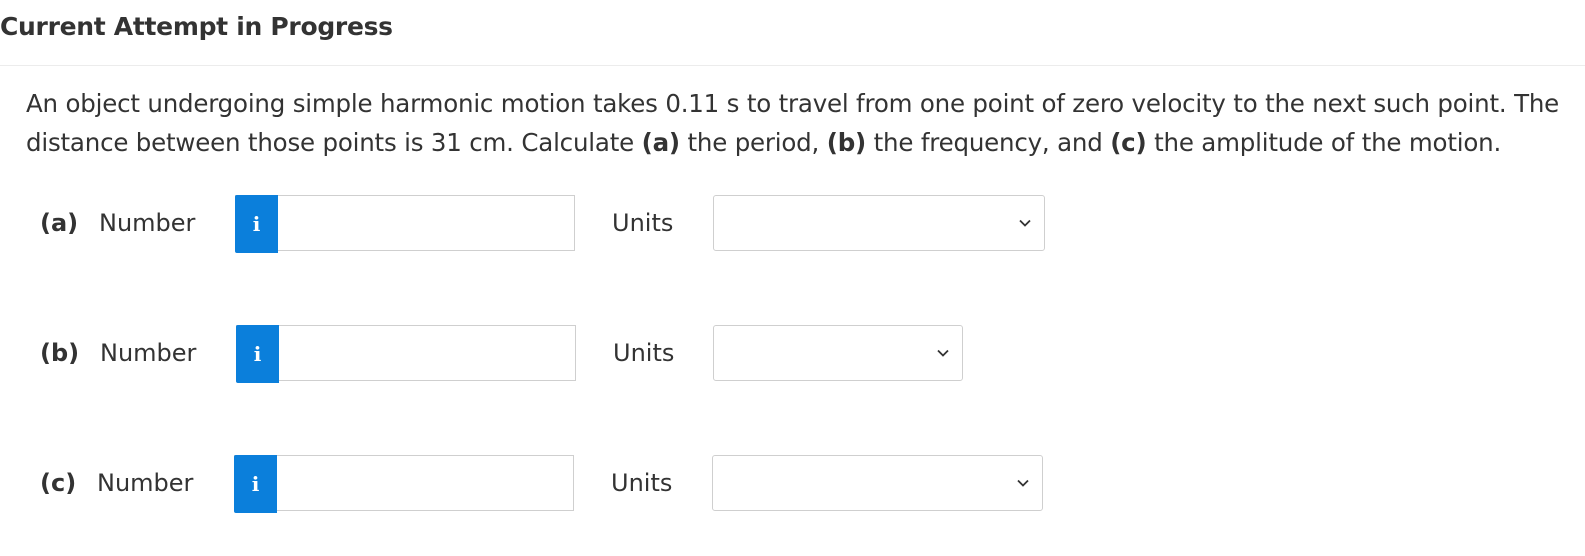 The width and height of the screenshot is (1585, 556). What do you see at coordinates (426, 484) in the screenshot?
I see `number-input-c` at bounding box center [426, 484].